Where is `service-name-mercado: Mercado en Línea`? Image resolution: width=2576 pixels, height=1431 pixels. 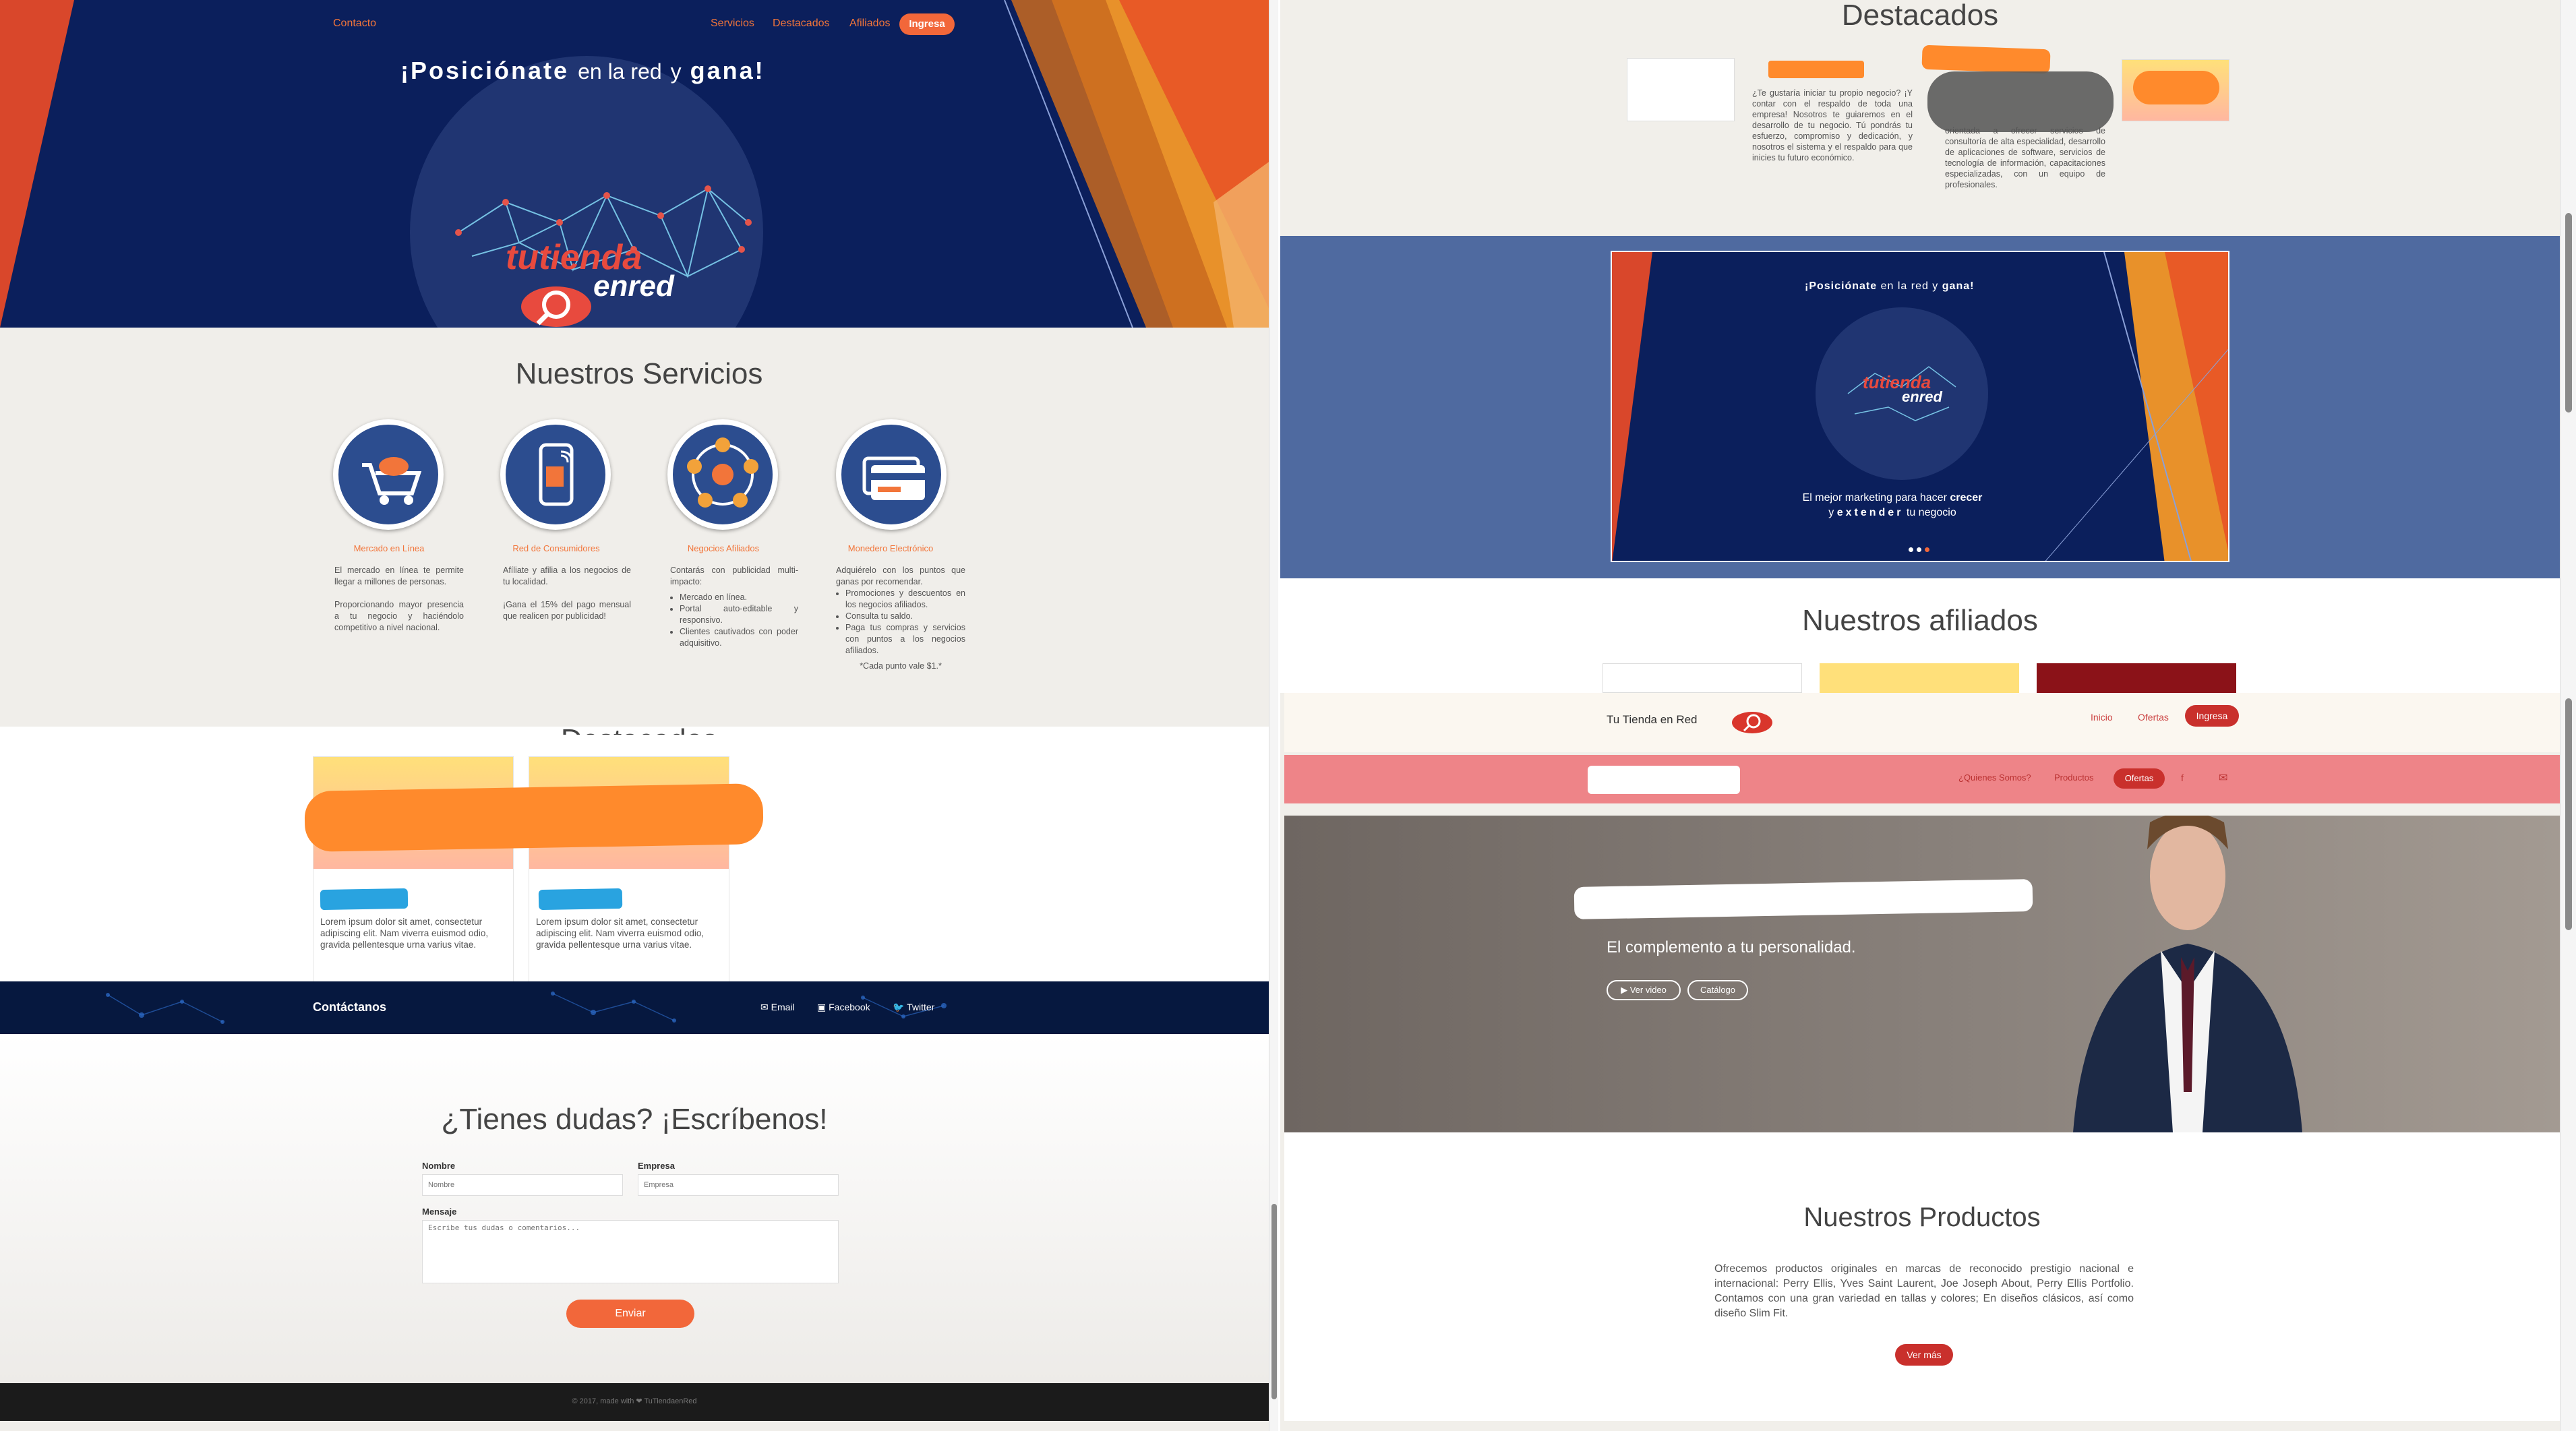 service-name-mercado: Mercado en Línea is located at coordinates (389, 548).